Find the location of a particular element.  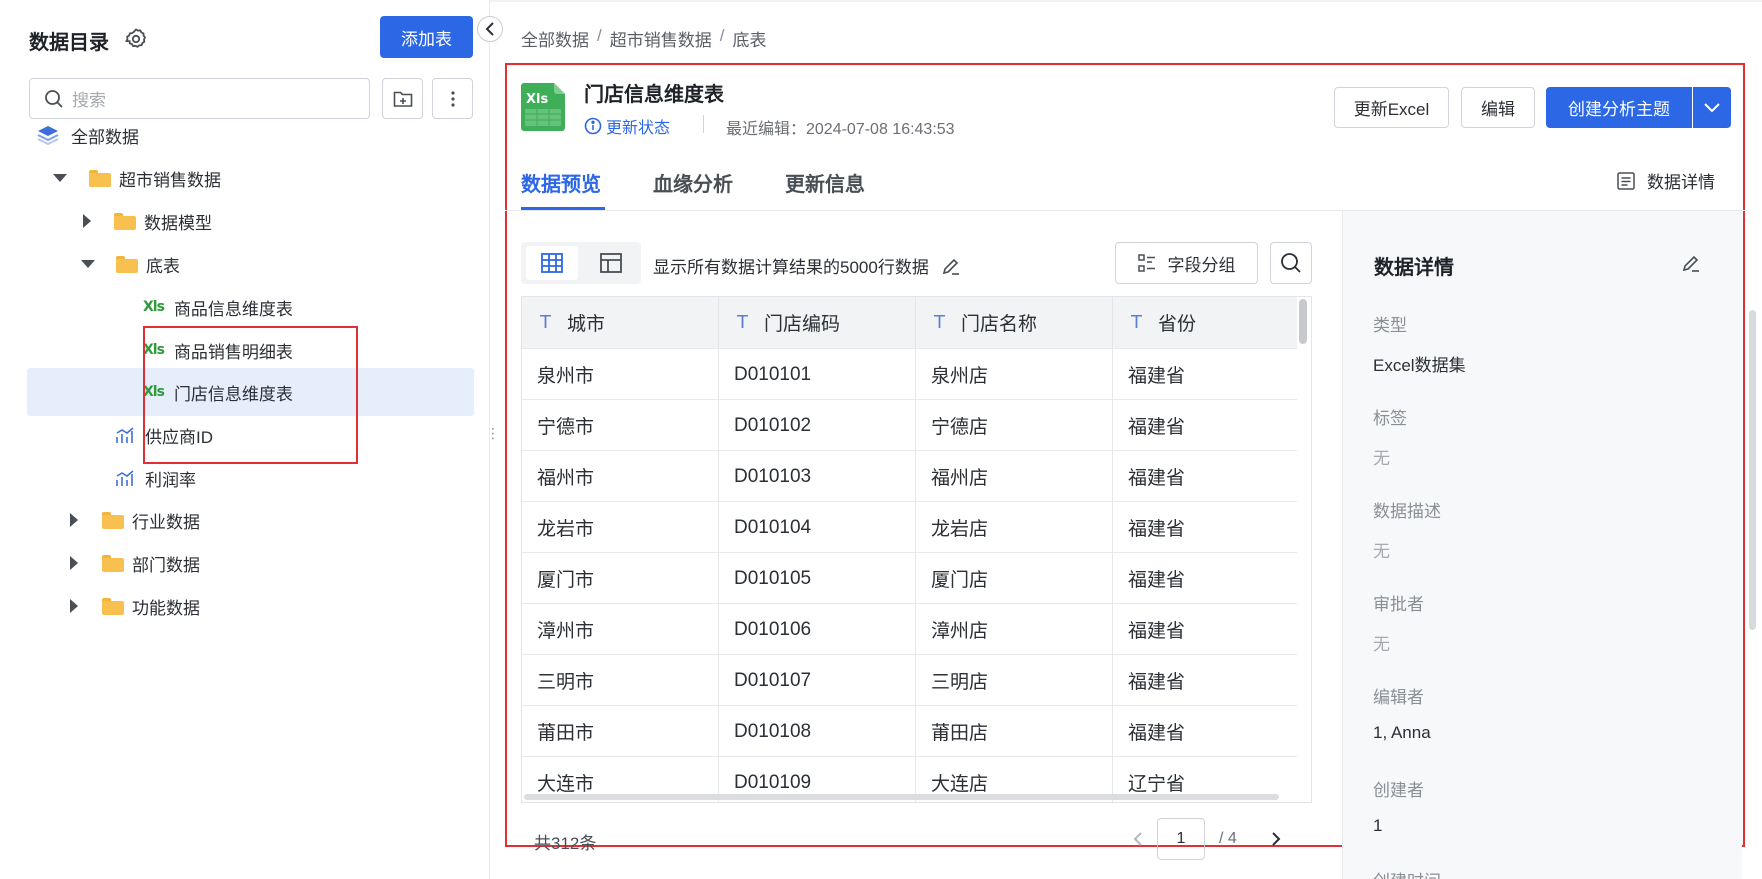

table-cell: 莆田店 is located at coordinates (1014, 731).